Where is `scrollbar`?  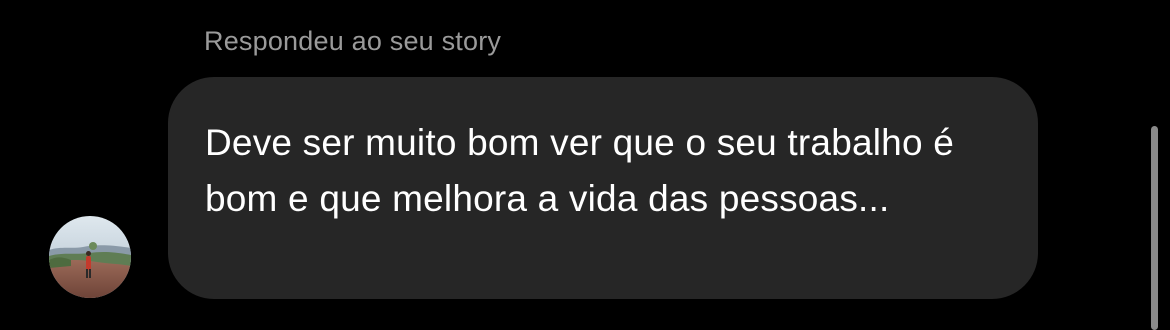
scrollbar is located at coordinates (1154, 228).